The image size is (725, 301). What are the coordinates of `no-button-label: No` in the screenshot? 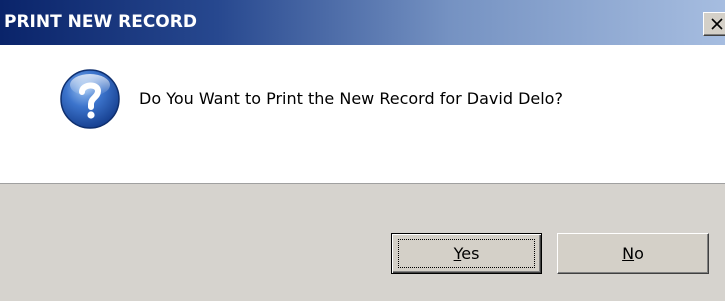 It's located at (633, 253).